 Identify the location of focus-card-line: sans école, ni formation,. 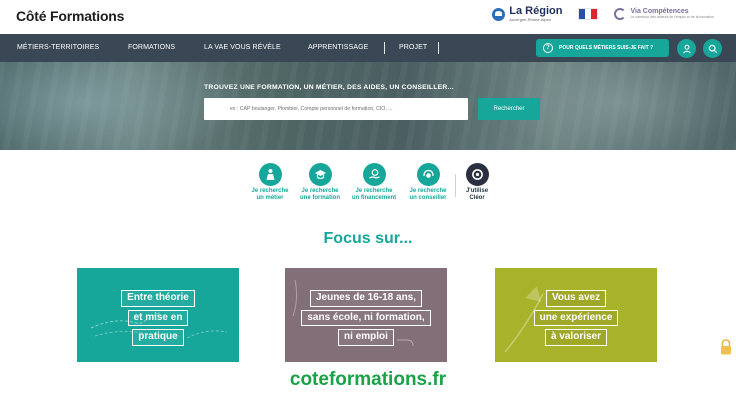
(366, 317).